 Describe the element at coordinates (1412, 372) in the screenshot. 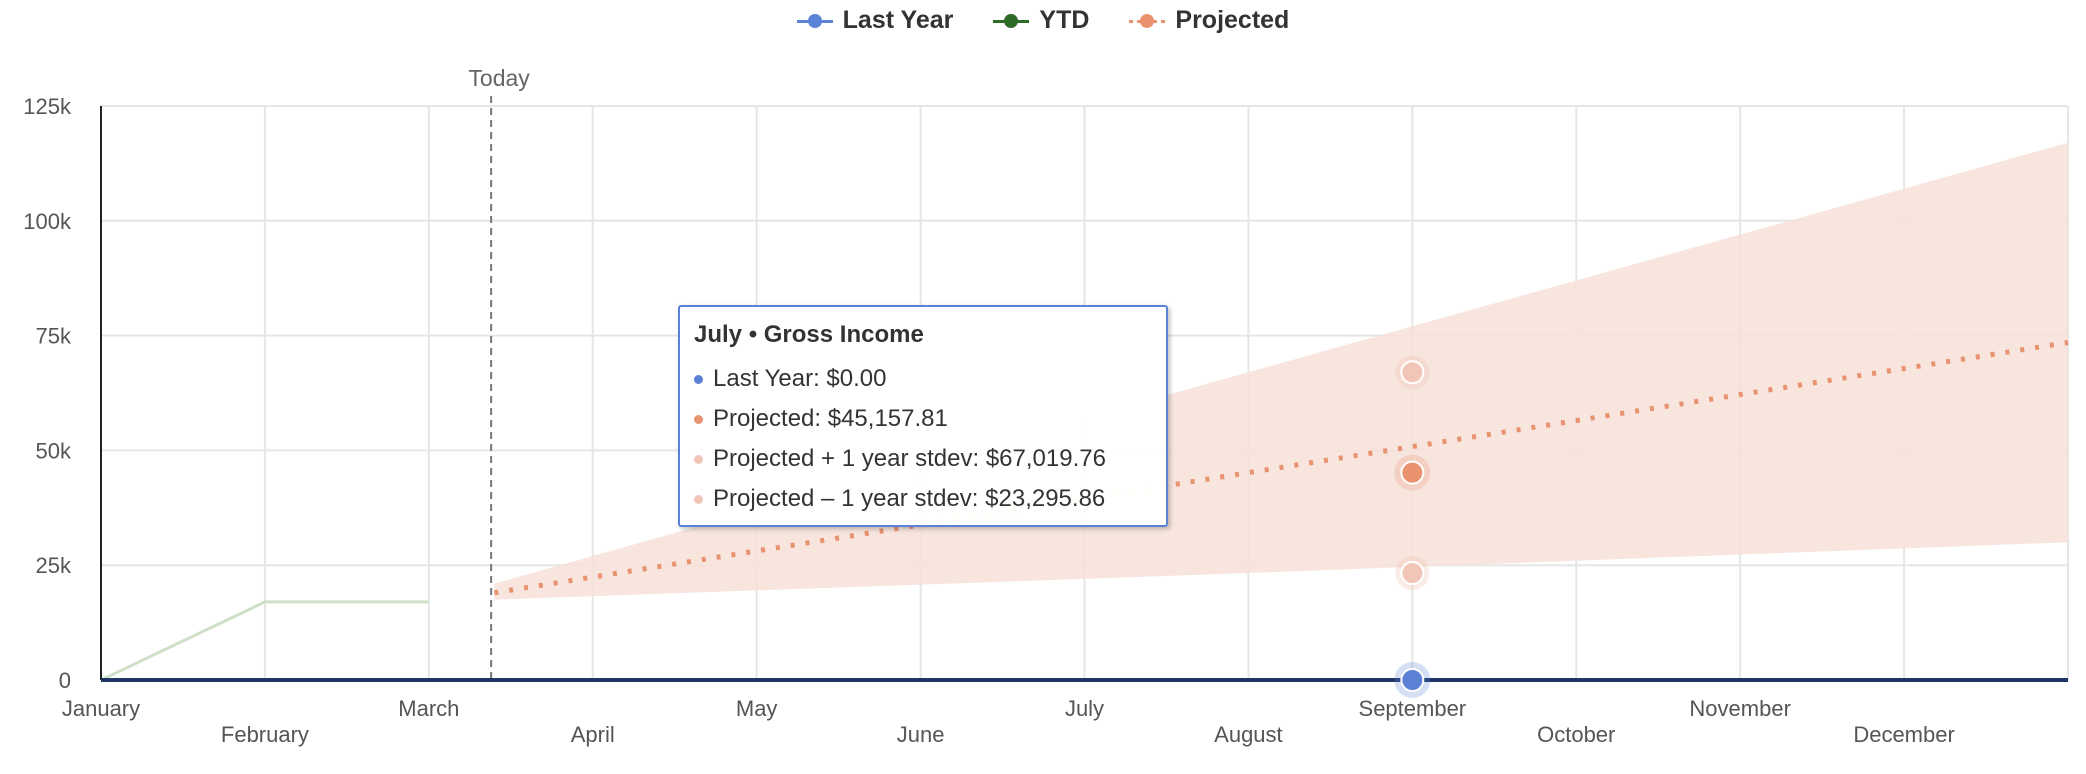

I see `hover-point-upper` at that location.